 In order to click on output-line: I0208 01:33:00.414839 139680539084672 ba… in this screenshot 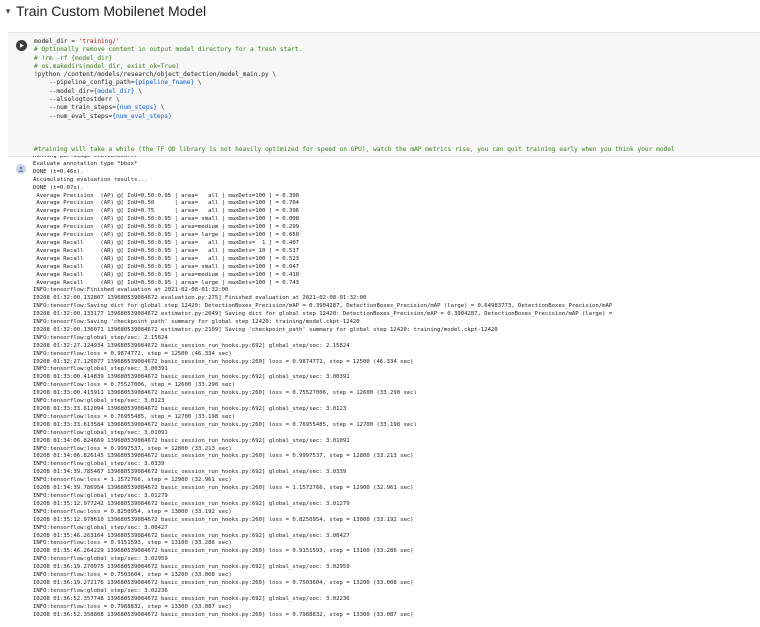, I will do `click(191, 377)`.